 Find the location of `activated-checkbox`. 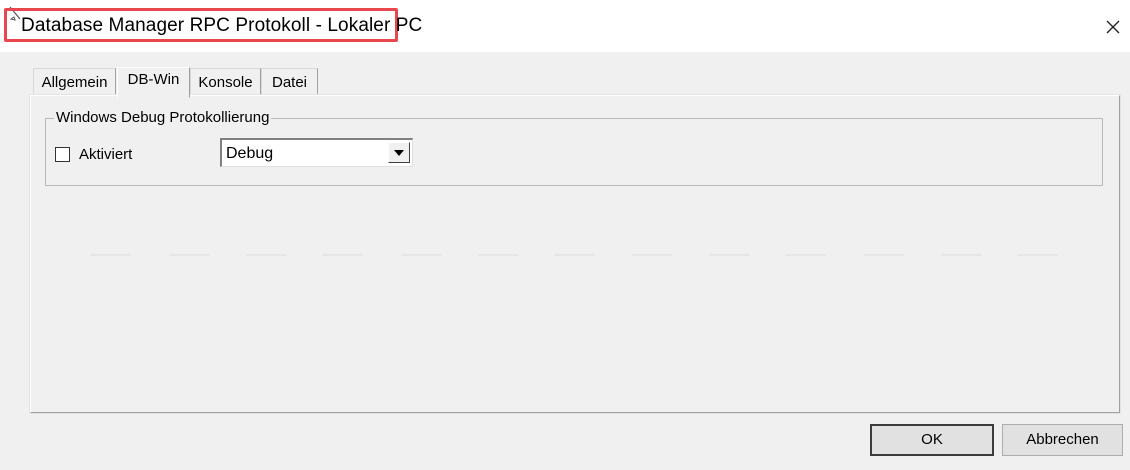

activated-checkbox is located at coordinates (62, 154).